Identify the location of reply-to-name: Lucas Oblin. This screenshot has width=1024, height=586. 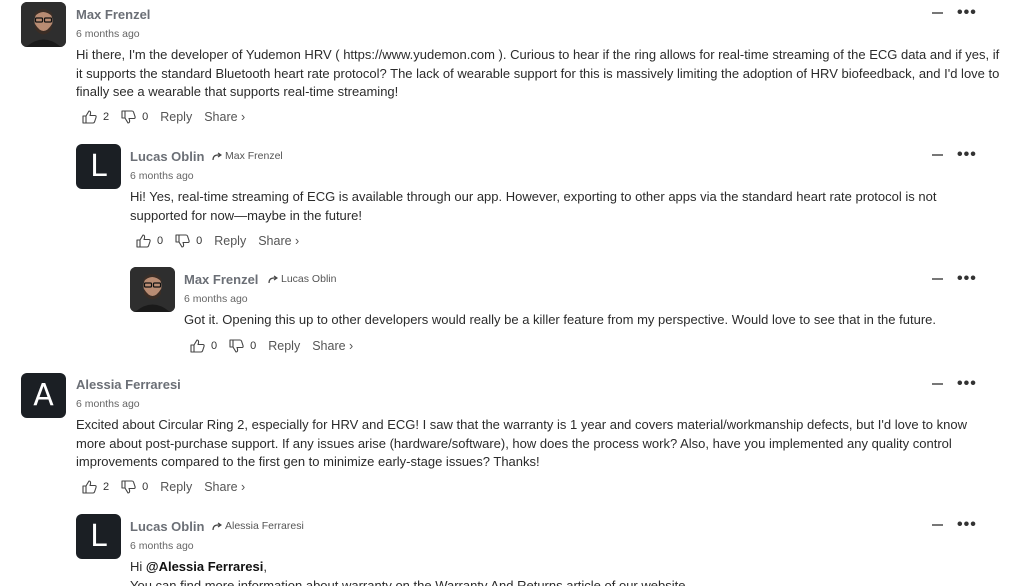
(309, 279).